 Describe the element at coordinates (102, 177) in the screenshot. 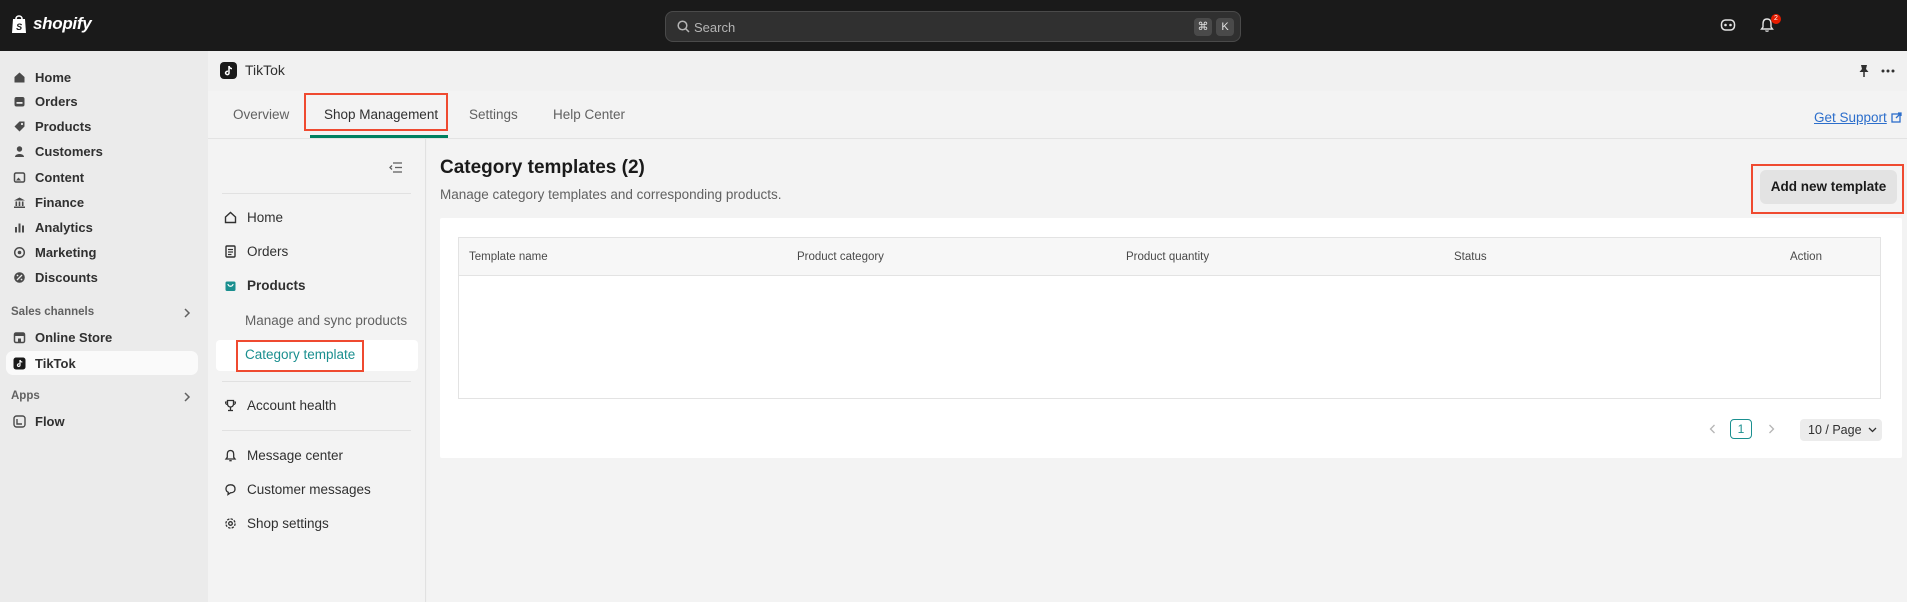

I see `nav-item-content: Content` at that location.